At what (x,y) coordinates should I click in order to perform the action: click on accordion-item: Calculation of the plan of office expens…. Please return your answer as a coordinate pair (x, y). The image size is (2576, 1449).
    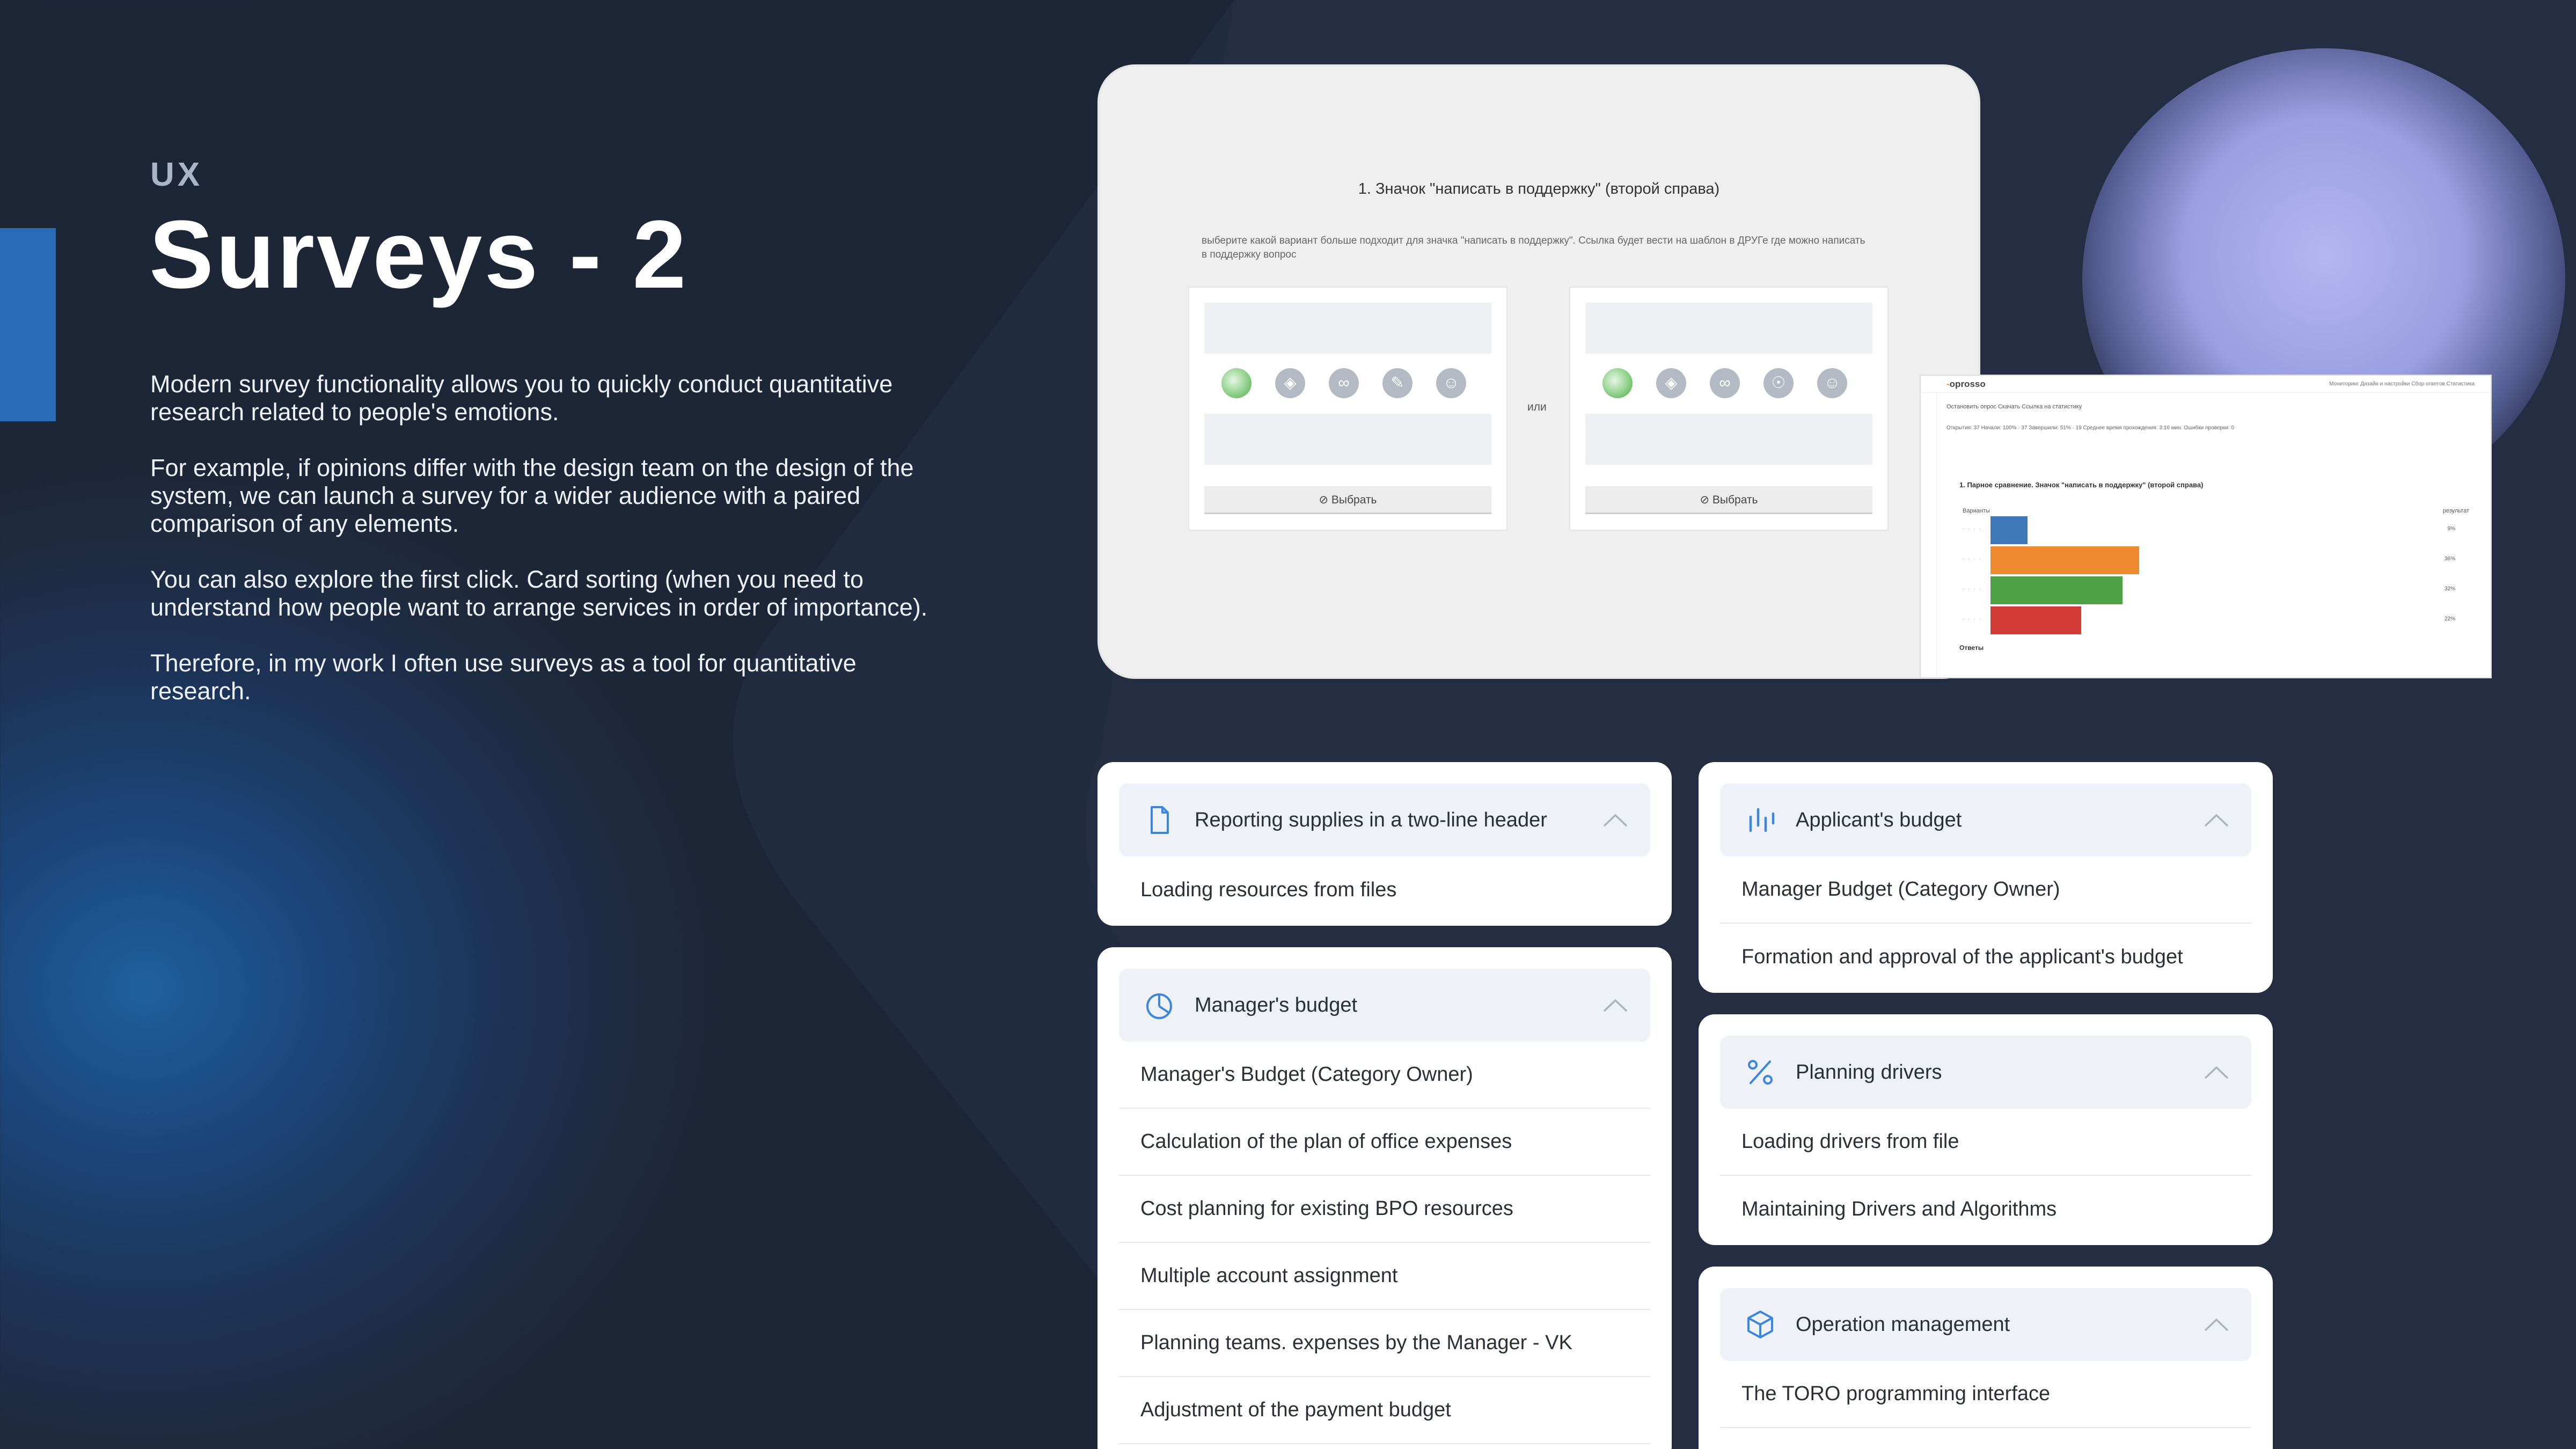
    Looking at the image, I should click on (1384, 1142).